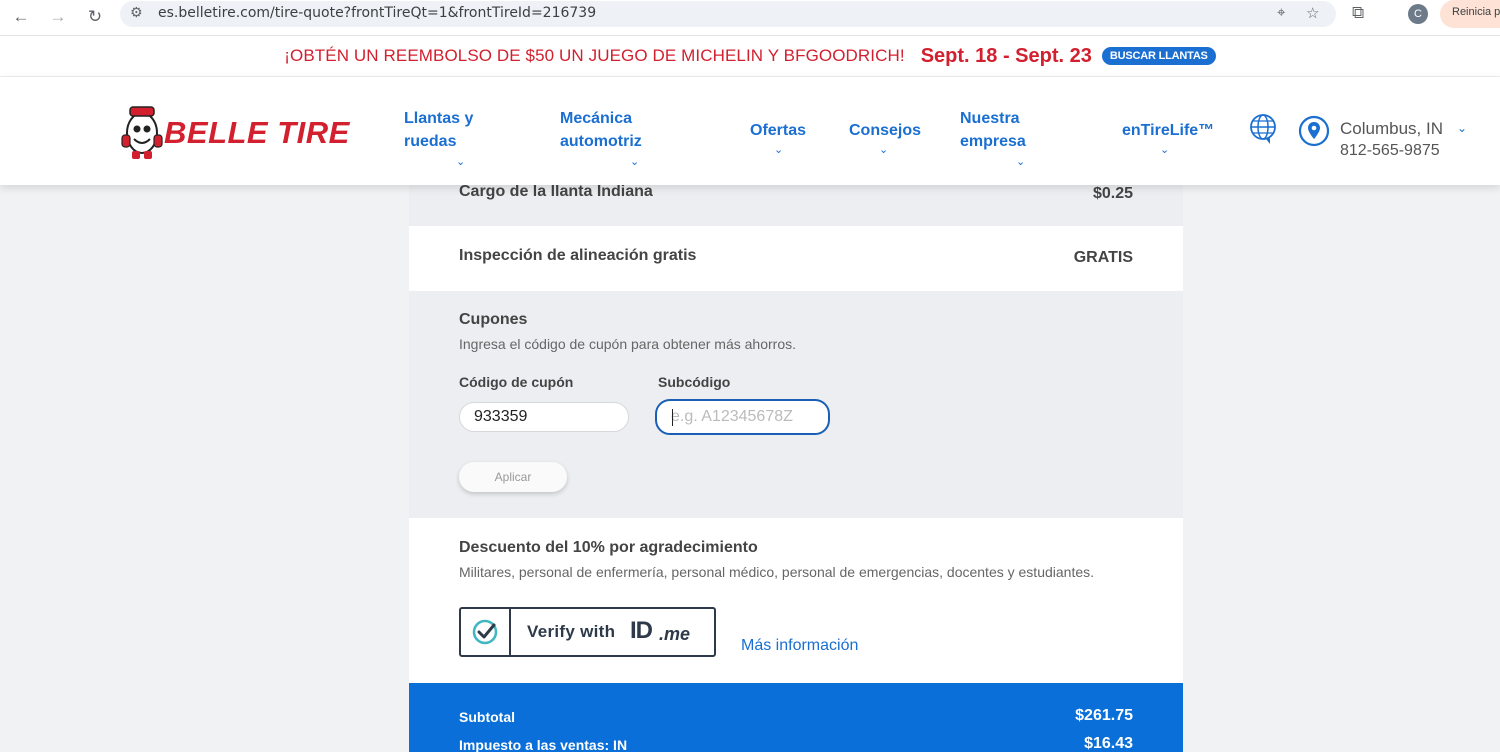 Image resolution: width=1500 pixels, height=752 pixels. I want to click on nav-our-company: Nuestra empresa ⌄, so click(993, 137).